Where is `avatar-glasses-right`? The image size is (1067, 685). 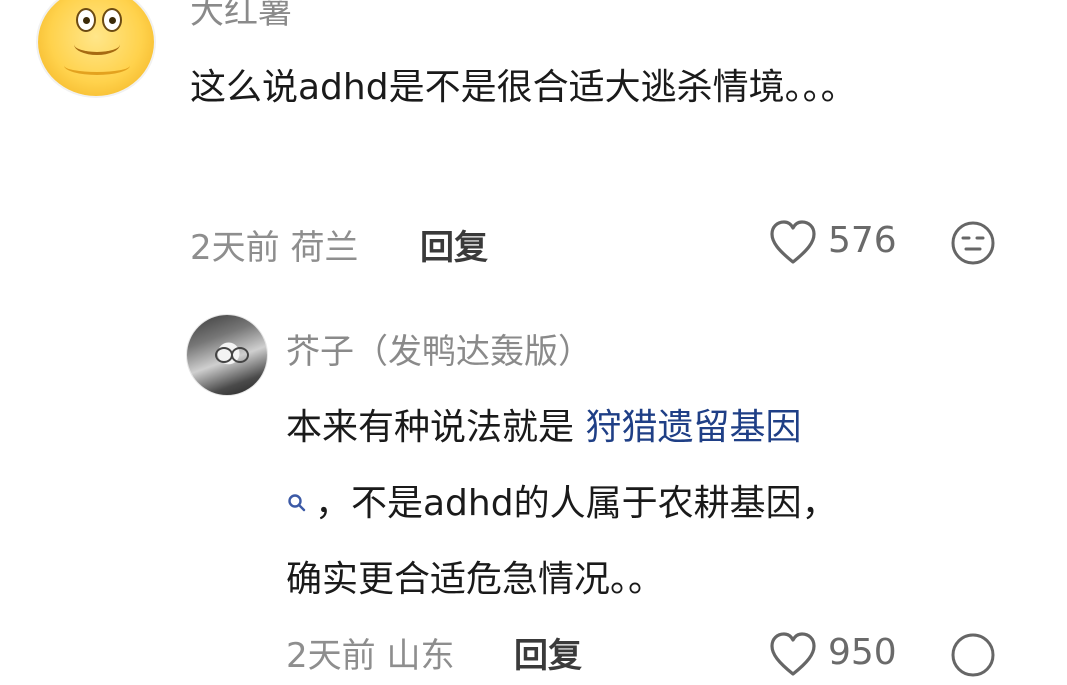
avatar-glasses-right is located at coordinates (240, 355).